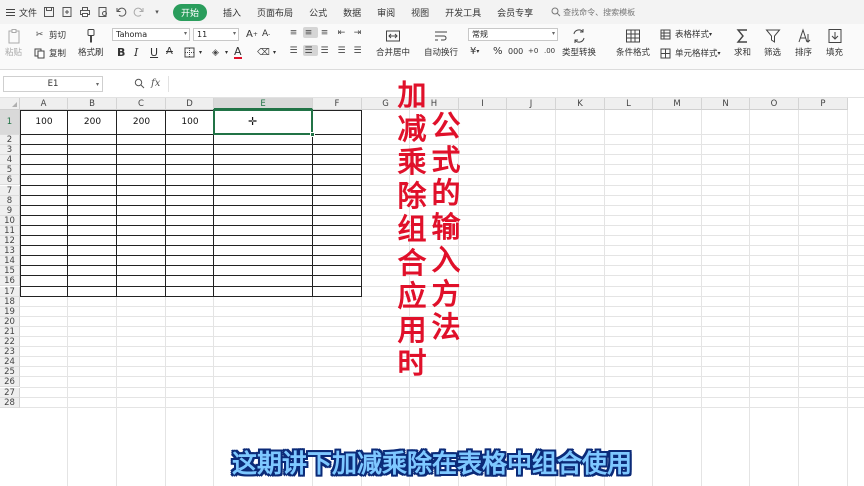 This screenshot has width=864, height=486. Describe the element at coordinates (91, 43) in the screenshot. I see `format-painter-button: 格式刷` at that location.